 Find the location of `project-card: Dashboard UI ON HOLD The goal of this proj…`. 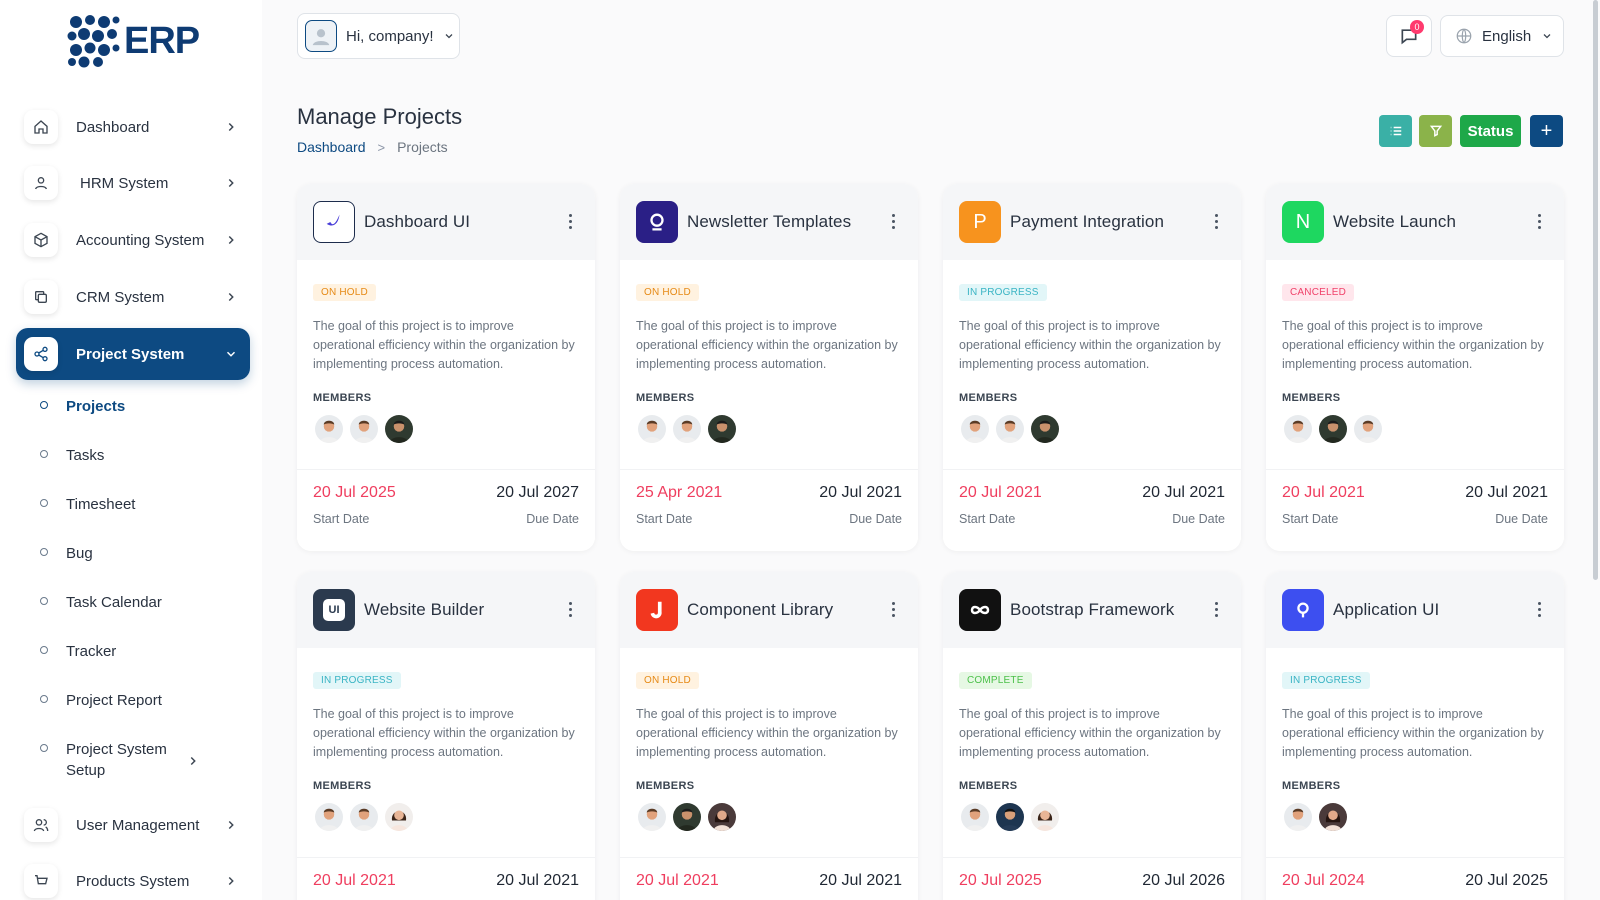

project-card: Dashboard UI ON HOLD The goal of this proj… is located at coordinates (446, 367).